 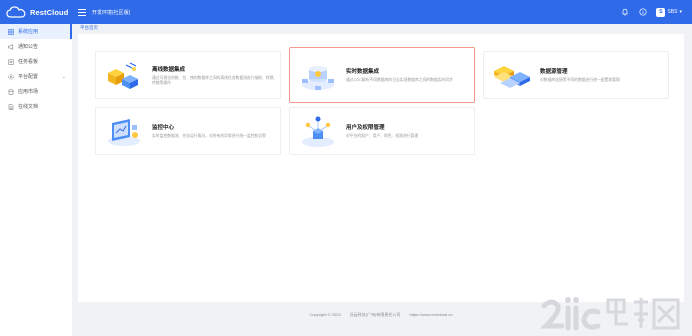 I want to click on watermark-logo, so click(x=613, y=314).